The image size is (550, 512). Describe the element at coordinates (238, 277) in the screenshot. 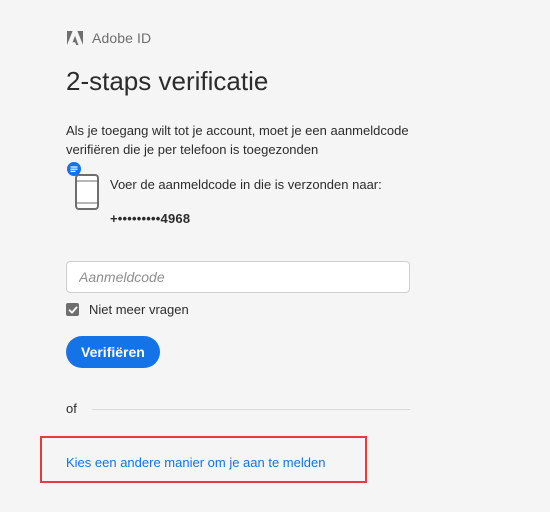

I see `verification-code-input` at that location.